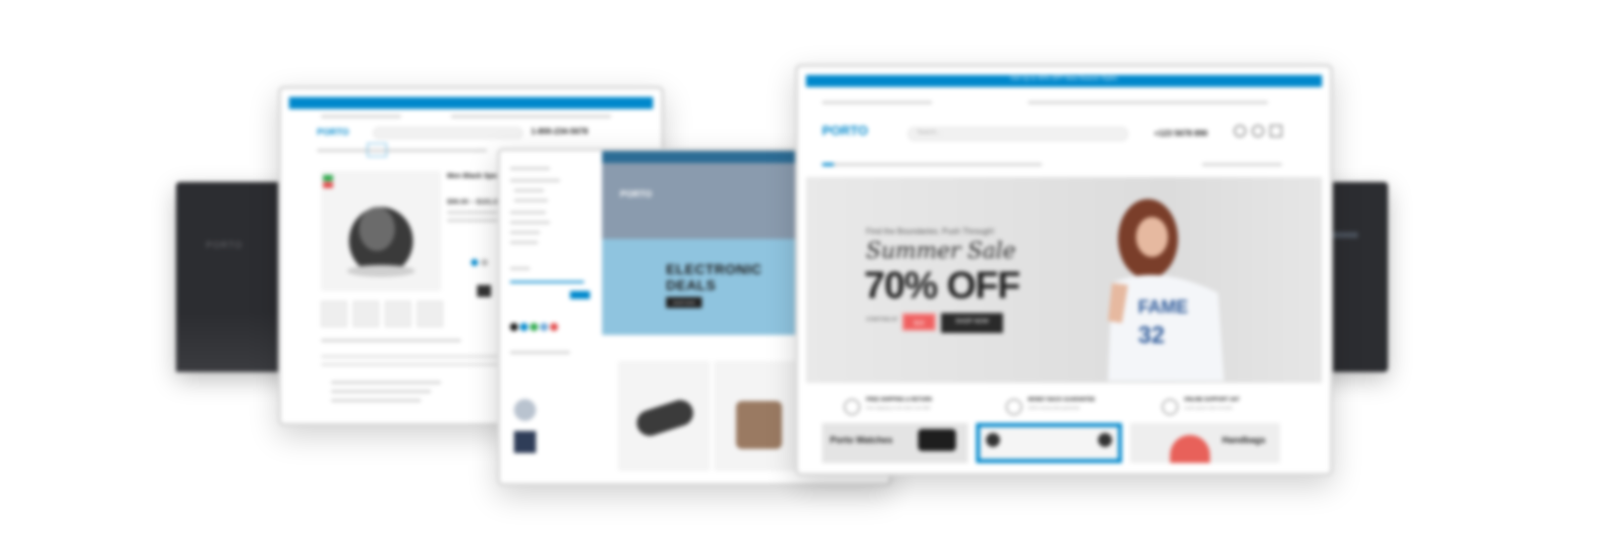 The height and width of the screenshot is (536, 1600). Describe the element at coordinates (554, 327) in the screenshot. I see `color-filter-red` at that location.